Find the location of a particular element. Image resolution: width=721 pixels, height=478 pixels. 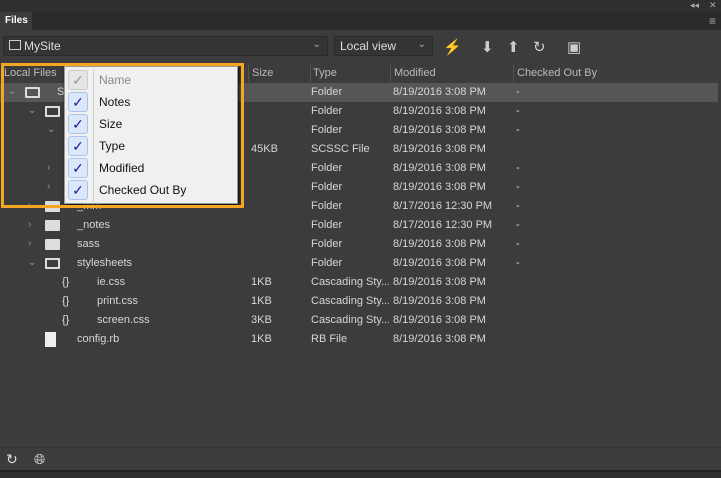

menu-item-type: ✓ Type is located at coordinates (151, 146).